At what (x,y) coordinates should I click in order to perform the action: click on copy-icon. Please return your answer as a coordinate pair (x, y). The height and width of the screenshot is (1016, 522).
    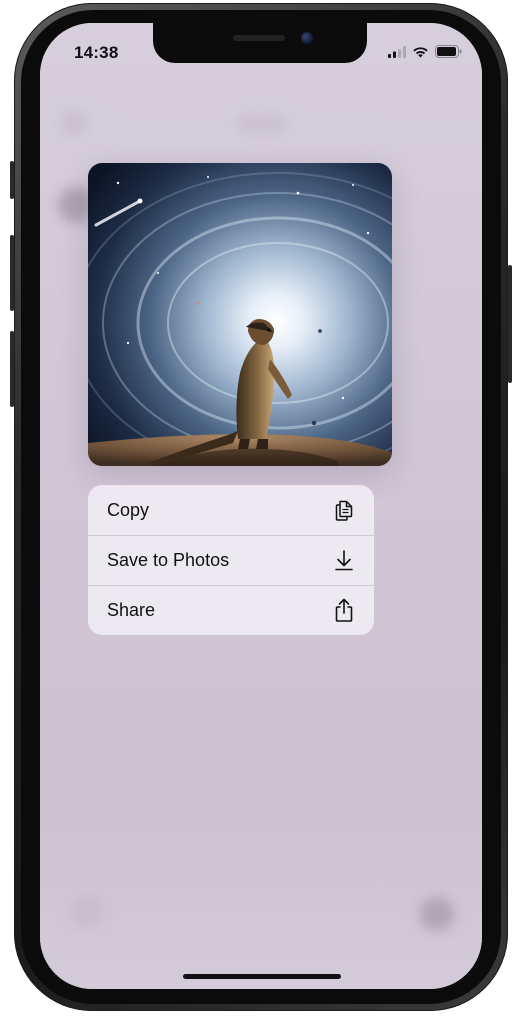
    Looking at the image, I should click on (344, 510).